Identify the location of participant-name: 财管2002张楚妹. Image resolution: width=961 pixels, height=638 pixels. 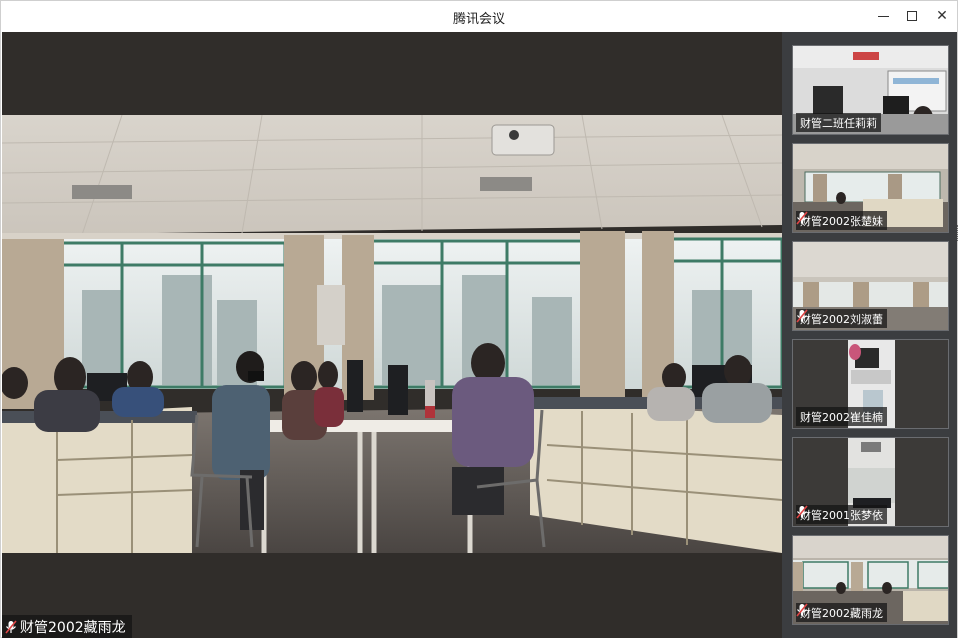
(841, 221).